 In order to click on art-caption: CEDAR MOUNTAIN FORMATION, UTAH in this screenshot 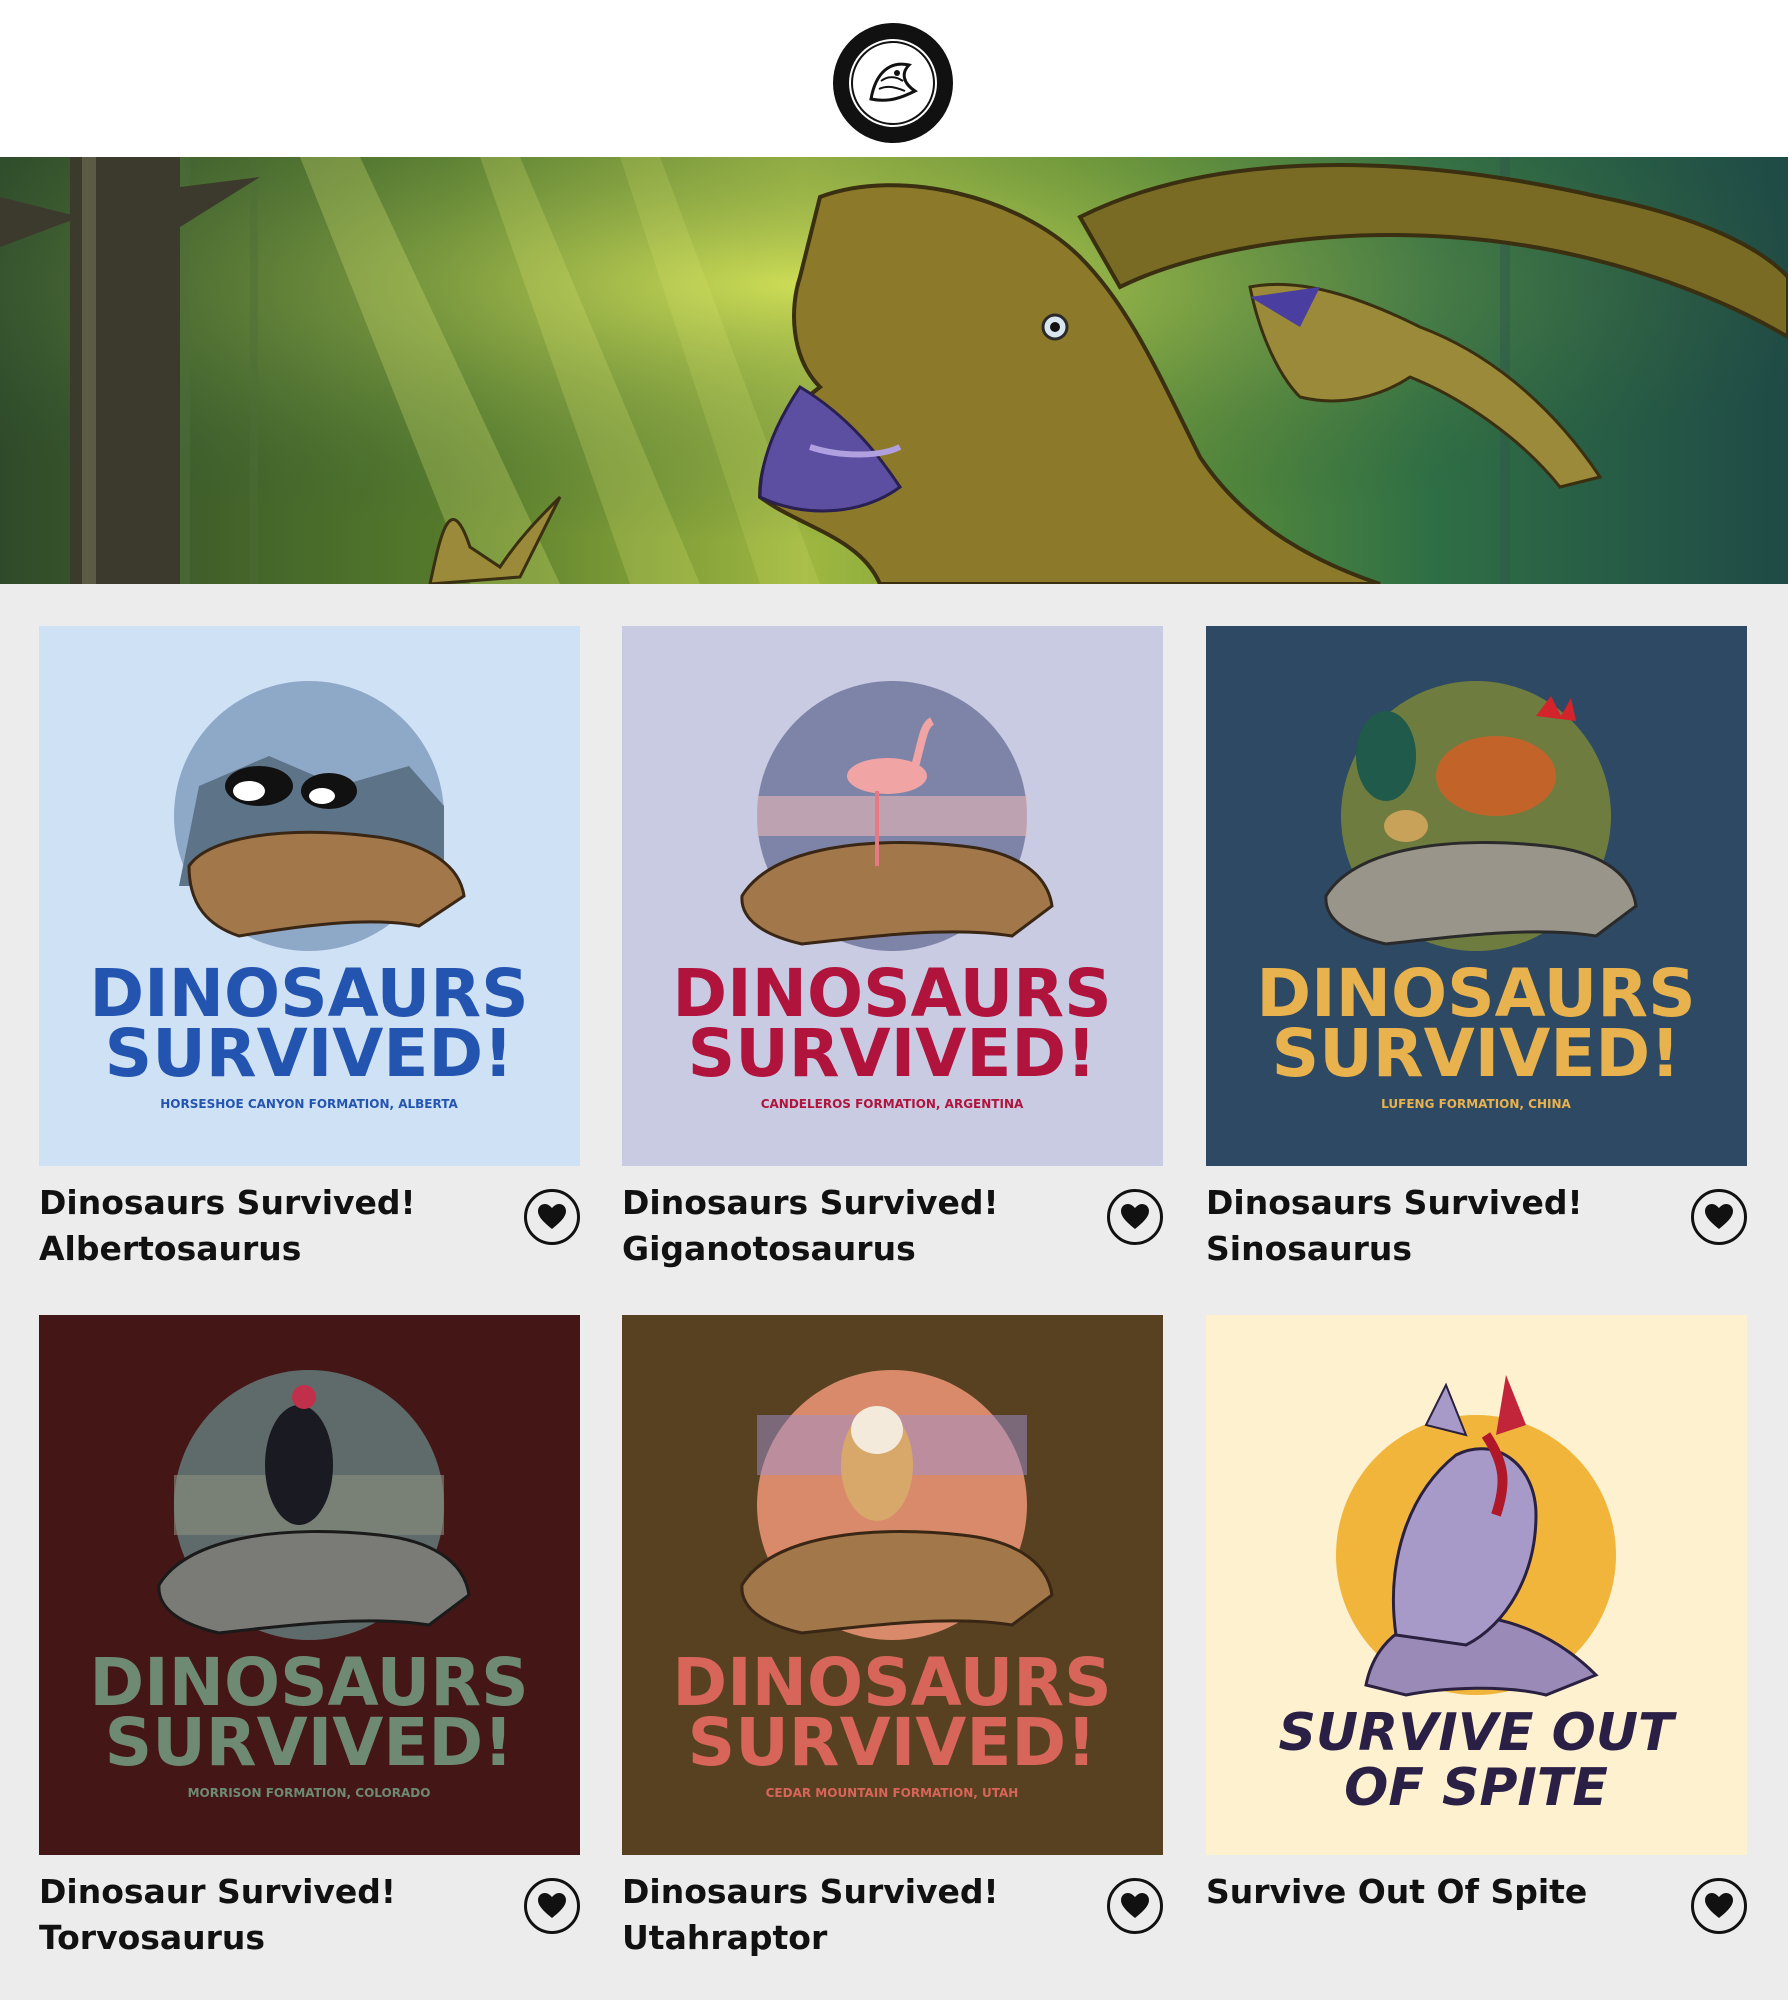, I will do `click(892, 1793)`.